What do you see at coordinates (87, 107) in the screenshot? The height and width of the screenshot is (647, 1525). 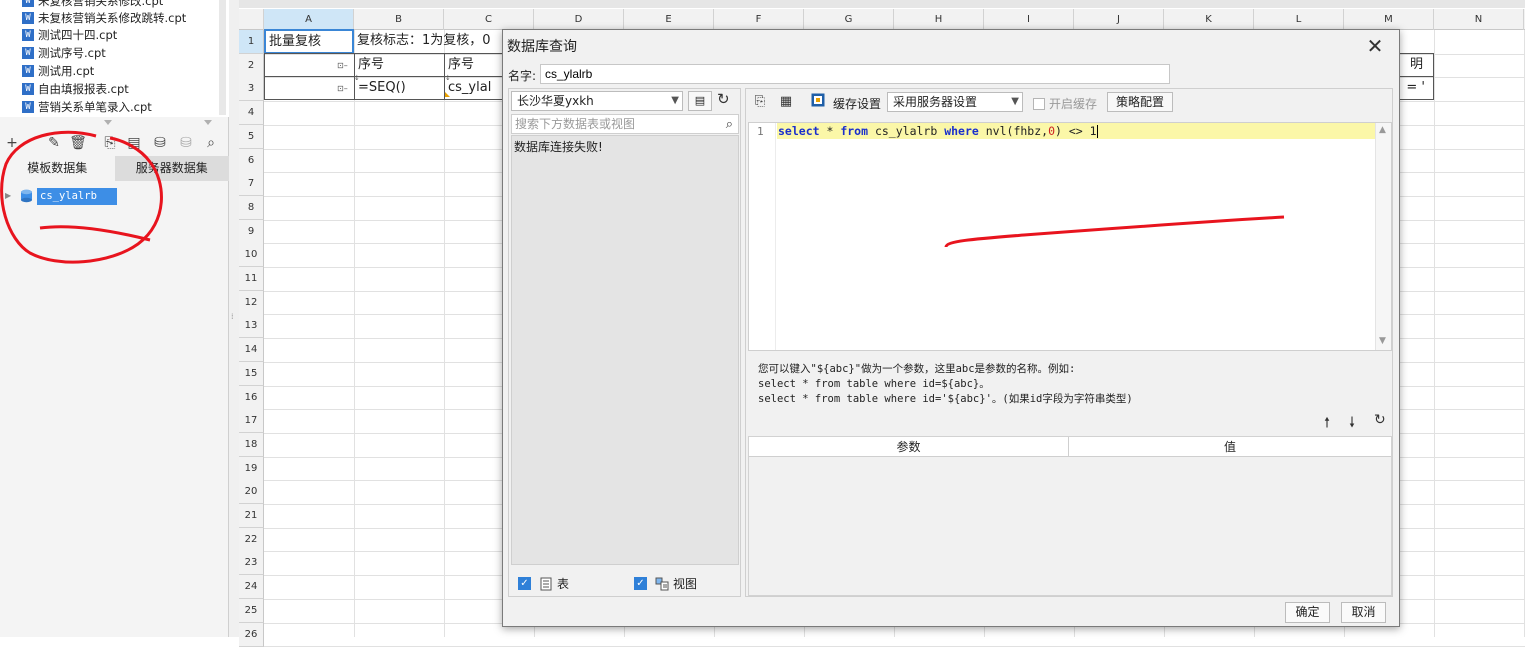 I see `file-item: W 营销关系单笔录入.cpt` at bounding box center [87, 107].